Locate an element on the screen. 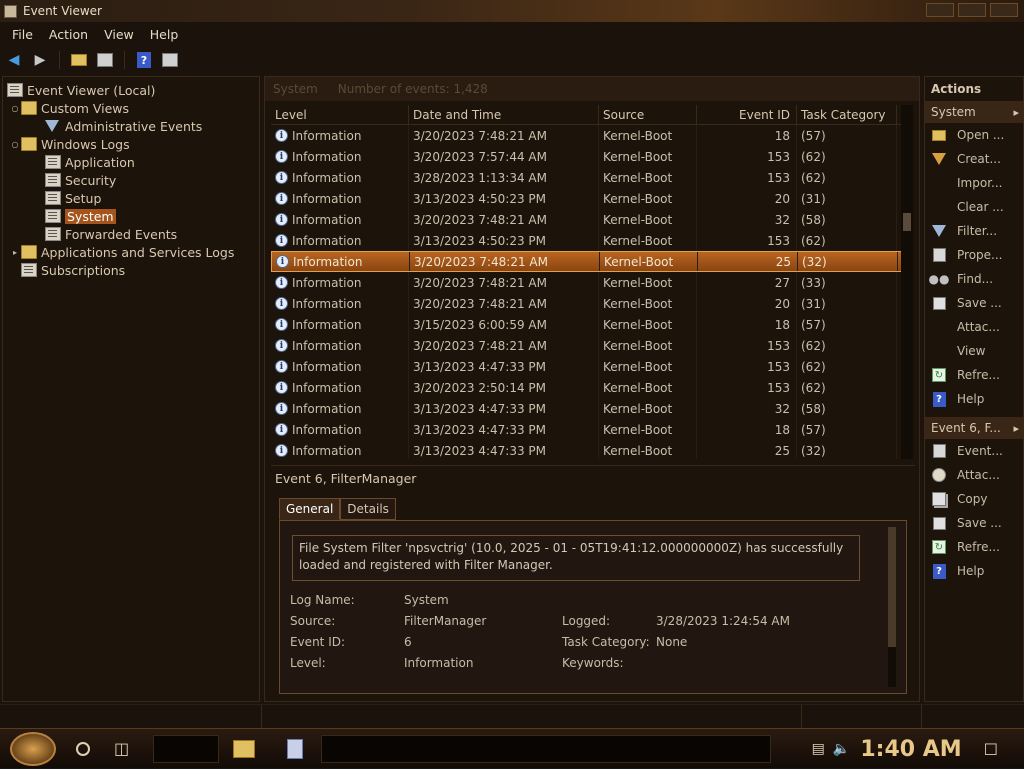  actions-group-event: Event 6, F... ▸ is located at coordinates (974, 428).